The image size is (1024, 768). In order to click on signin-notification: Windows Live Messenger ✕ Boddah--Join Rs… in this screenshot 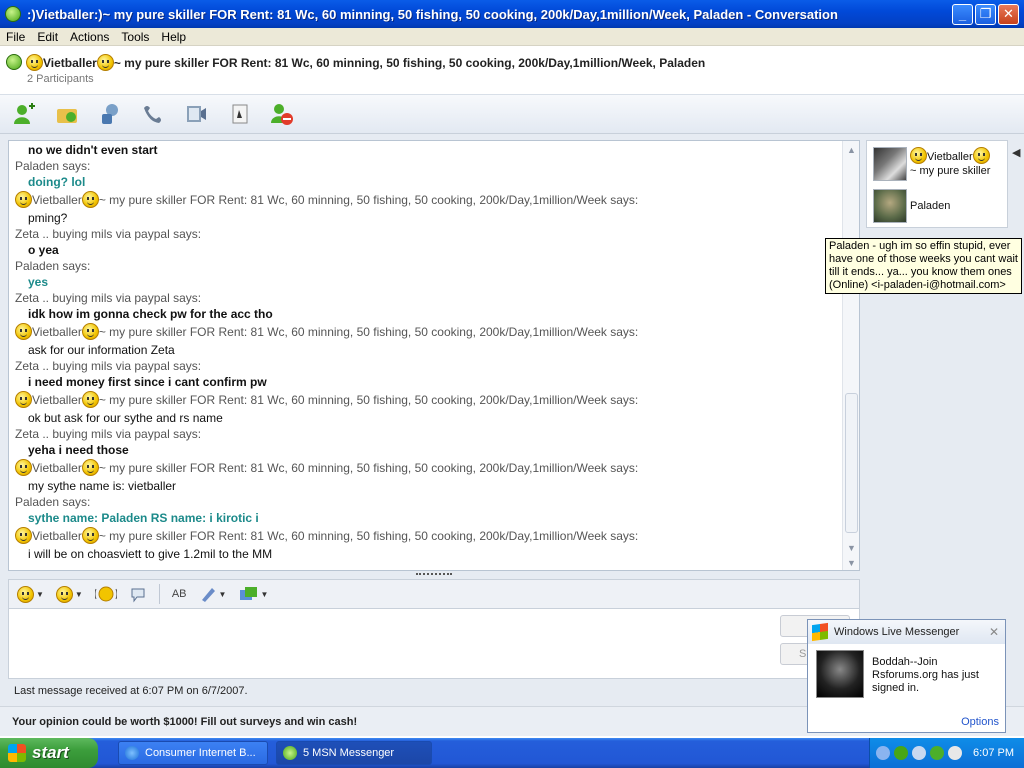, I will do `click(906, 676)`.